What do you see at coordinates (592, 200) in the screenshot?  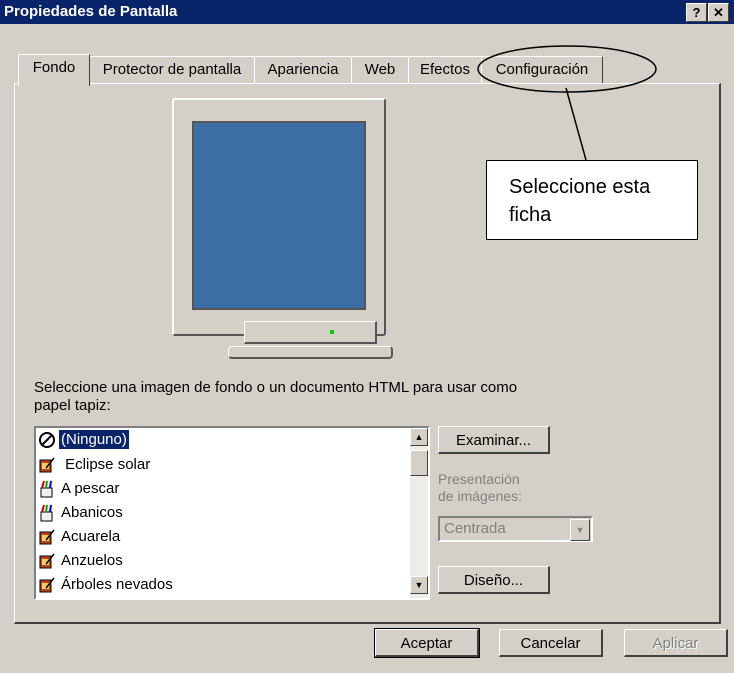 I see `callout-box: Seleccione esta ficha` at bounding box center [592, 200].